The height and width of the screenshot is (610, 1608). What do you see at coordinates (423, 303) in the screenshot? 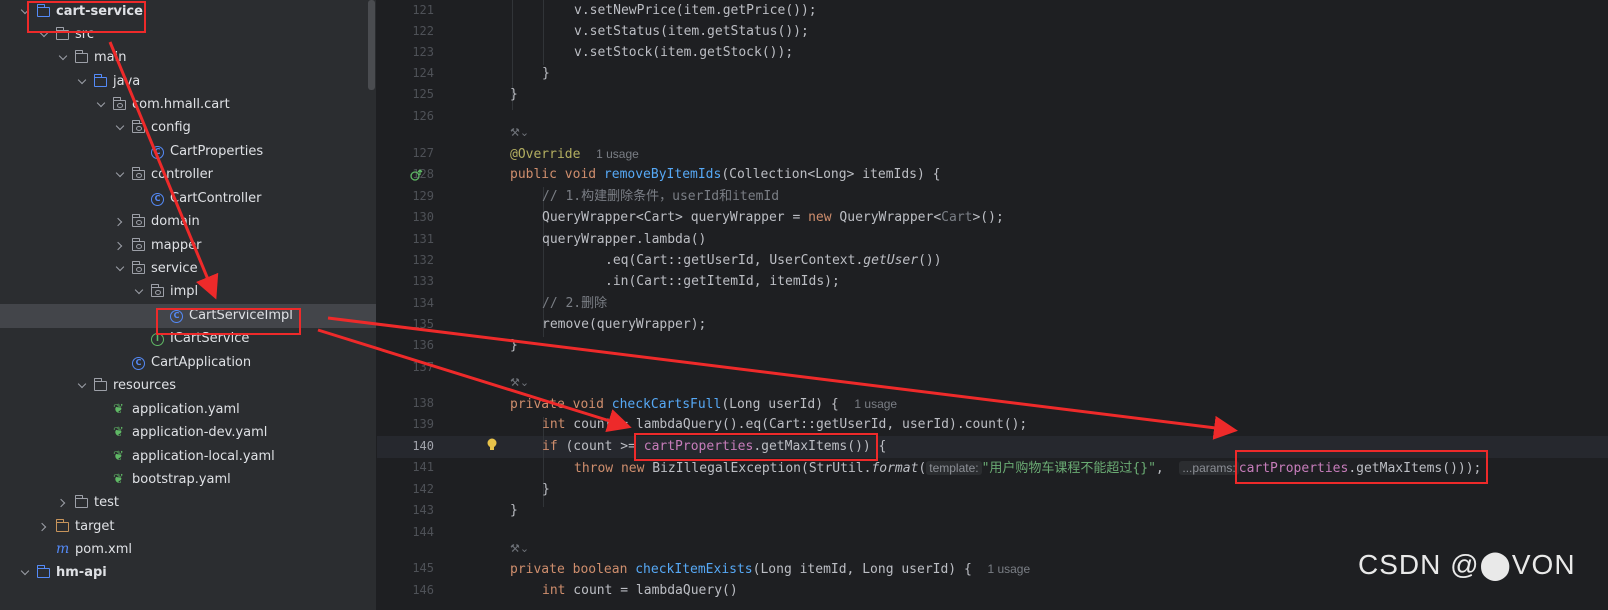
I see `line-number: 134` at bounding box center [423, 303].